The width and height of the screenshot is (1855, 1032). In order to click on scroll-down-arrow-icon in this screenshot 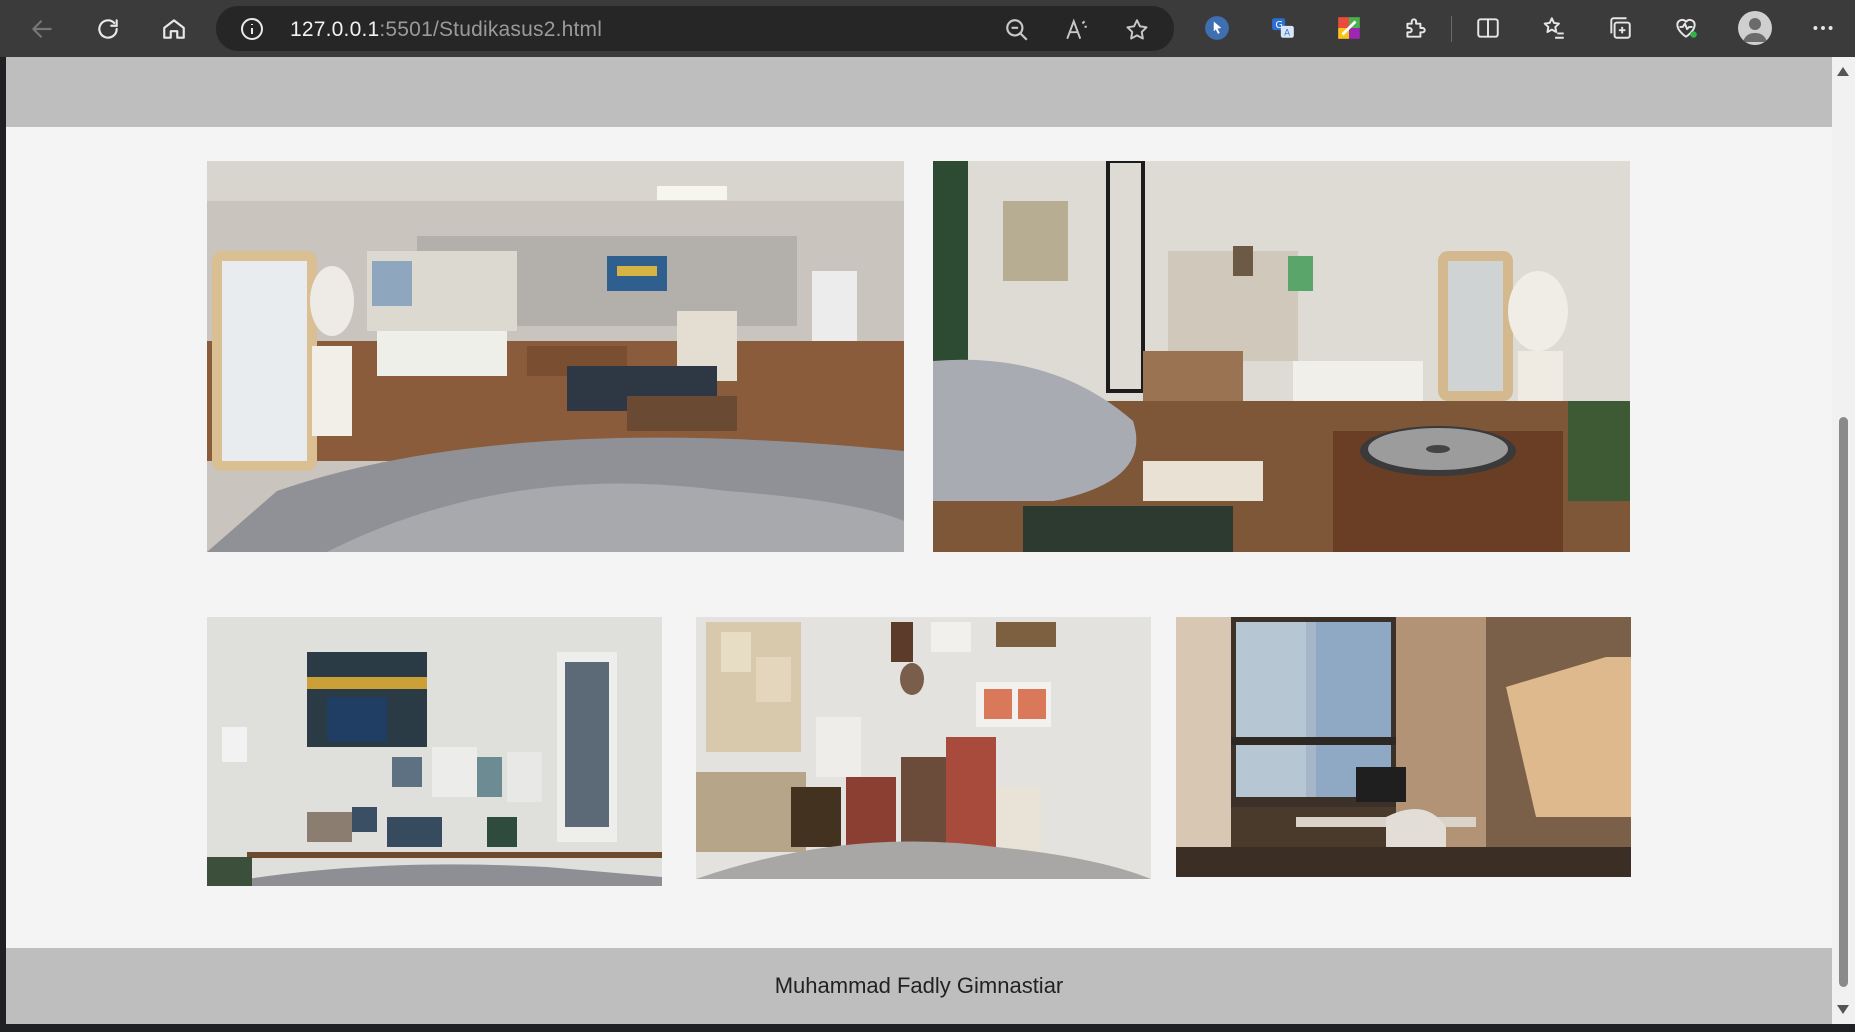, I will do `click(1843, 1009)`.